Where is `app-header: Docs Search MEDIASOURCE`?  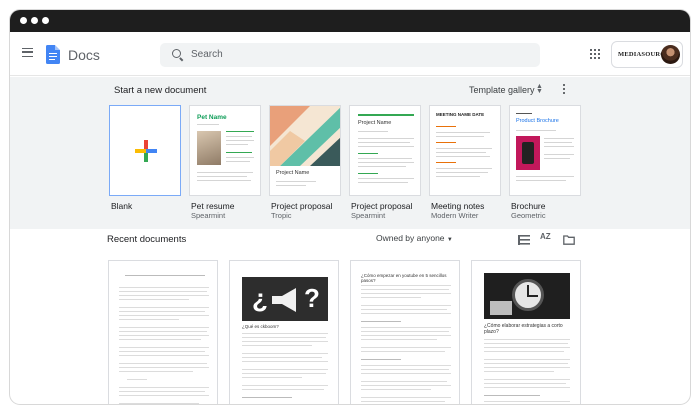
app-header: Docs Search MEDIASOURCE is located at coordinates (350, 54).